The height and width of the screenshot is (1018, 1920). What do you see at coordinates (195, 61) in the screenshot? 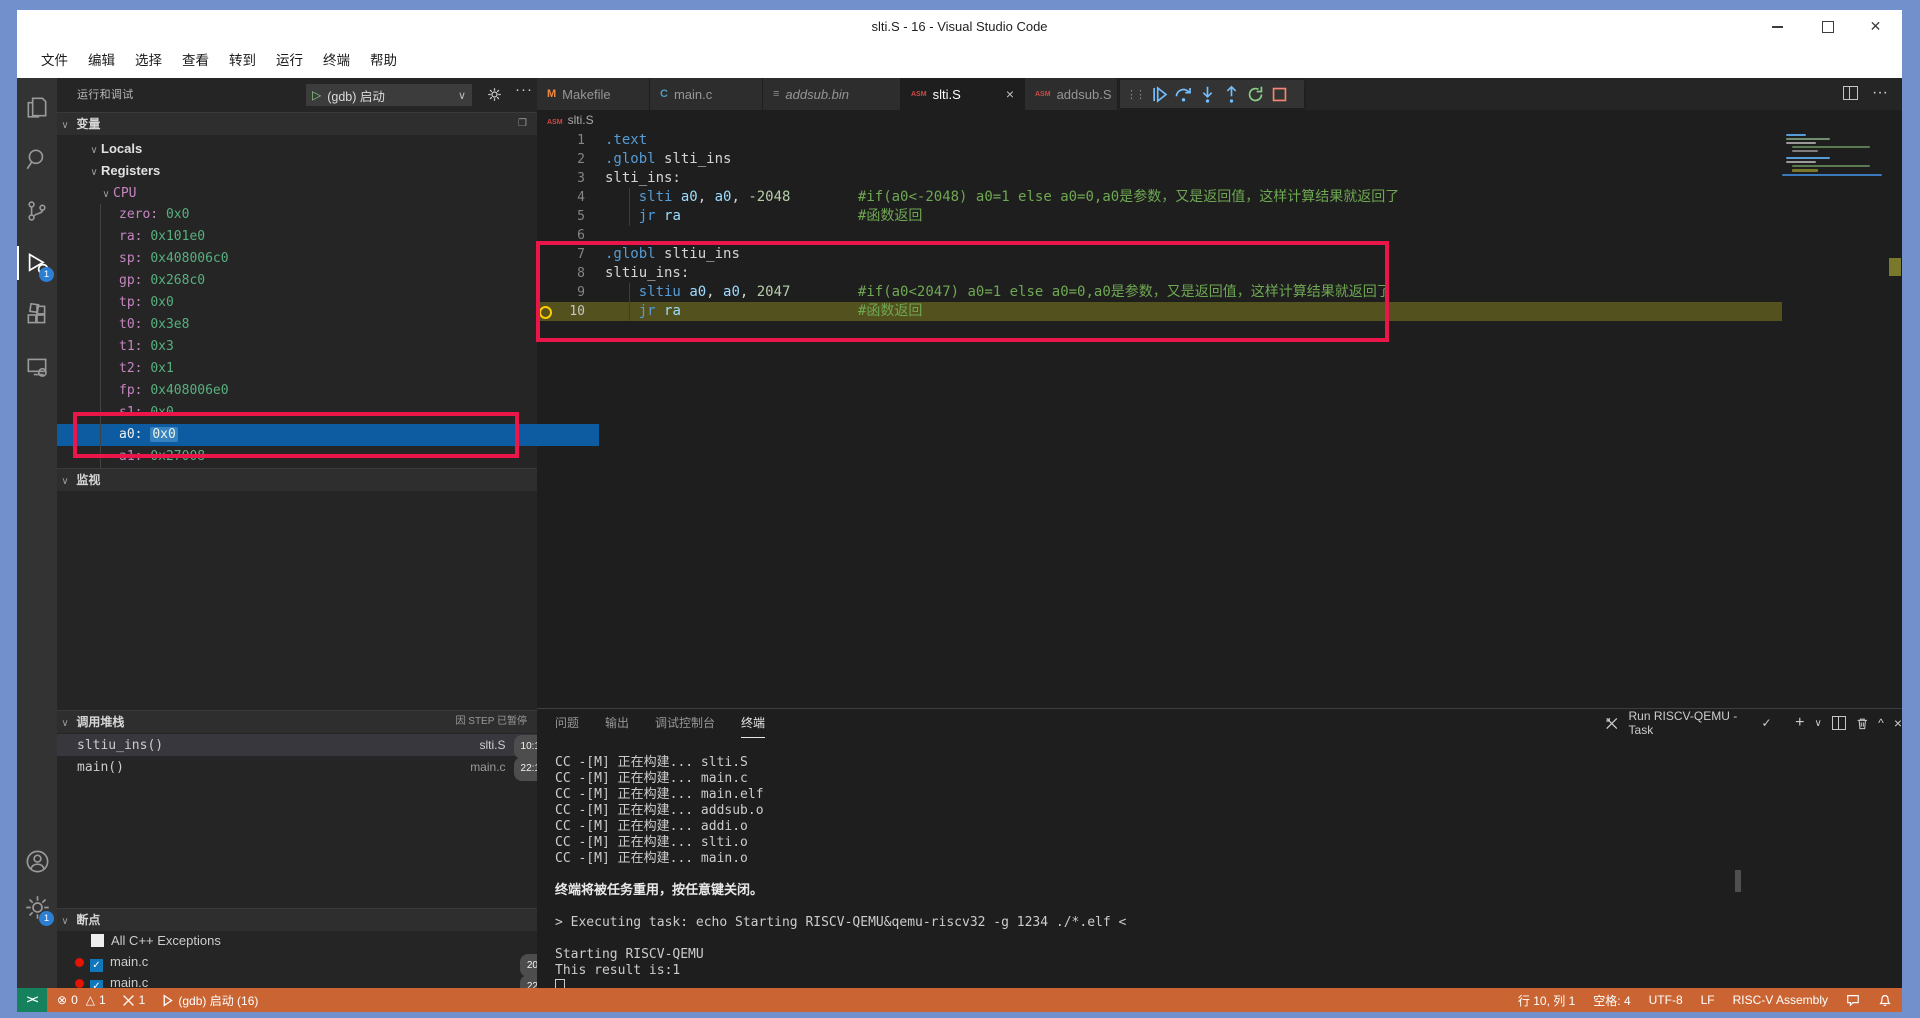
I see `menu-item-3: 查看` at bounding box center [195, 61].